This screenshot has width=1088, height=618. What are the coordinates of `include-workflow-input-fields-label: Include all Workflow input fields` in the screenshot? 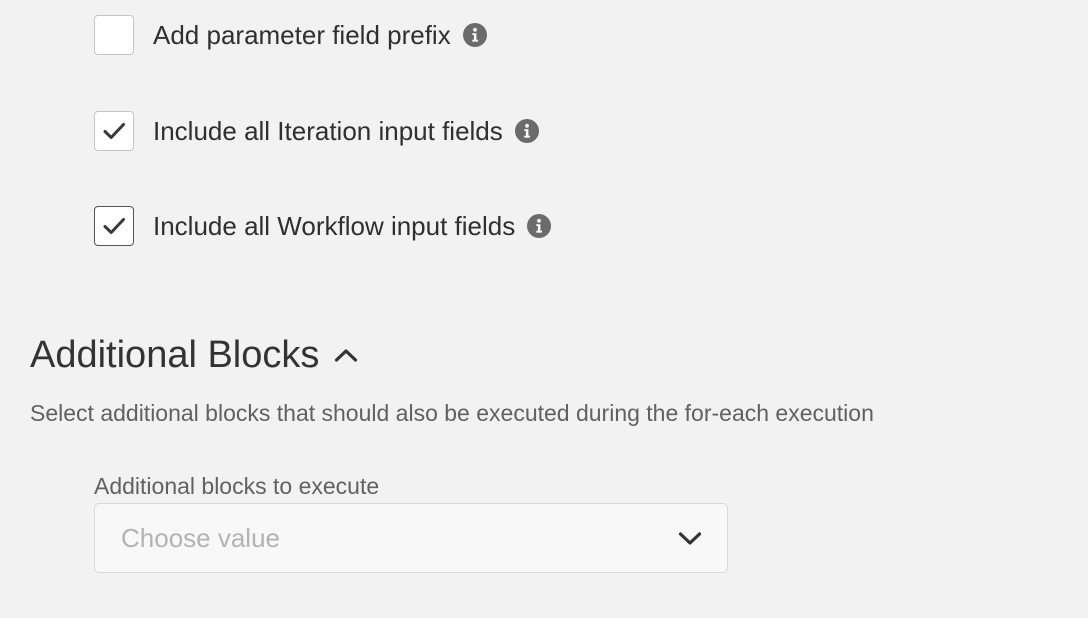 It's located at (334, 226).